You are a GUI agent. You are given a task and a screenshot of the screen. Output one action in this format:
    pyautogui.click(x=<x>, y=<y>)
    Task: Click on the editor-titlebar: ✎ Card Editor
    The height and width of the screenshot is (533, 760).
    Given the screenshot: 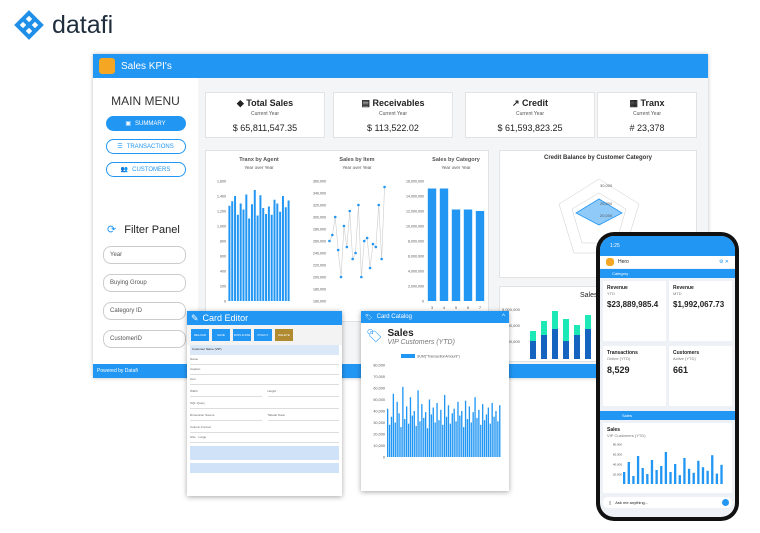 What is the action you would take?
    pyautogui.click(x=264, y=318)
    